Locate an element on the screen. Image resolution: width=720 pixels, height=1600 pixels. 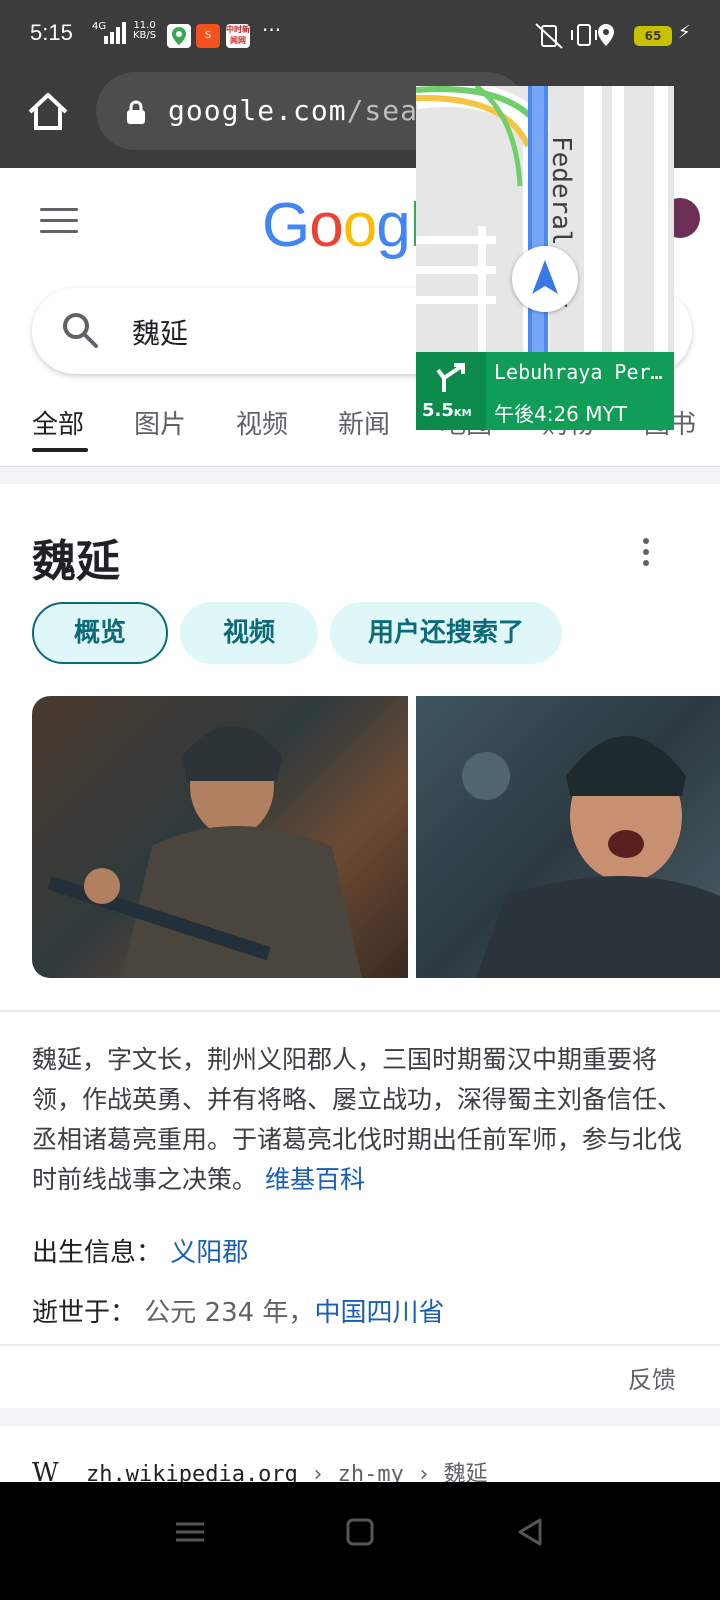
news-app-icon: 中时新闻网 is located at coordinates (238, 36).